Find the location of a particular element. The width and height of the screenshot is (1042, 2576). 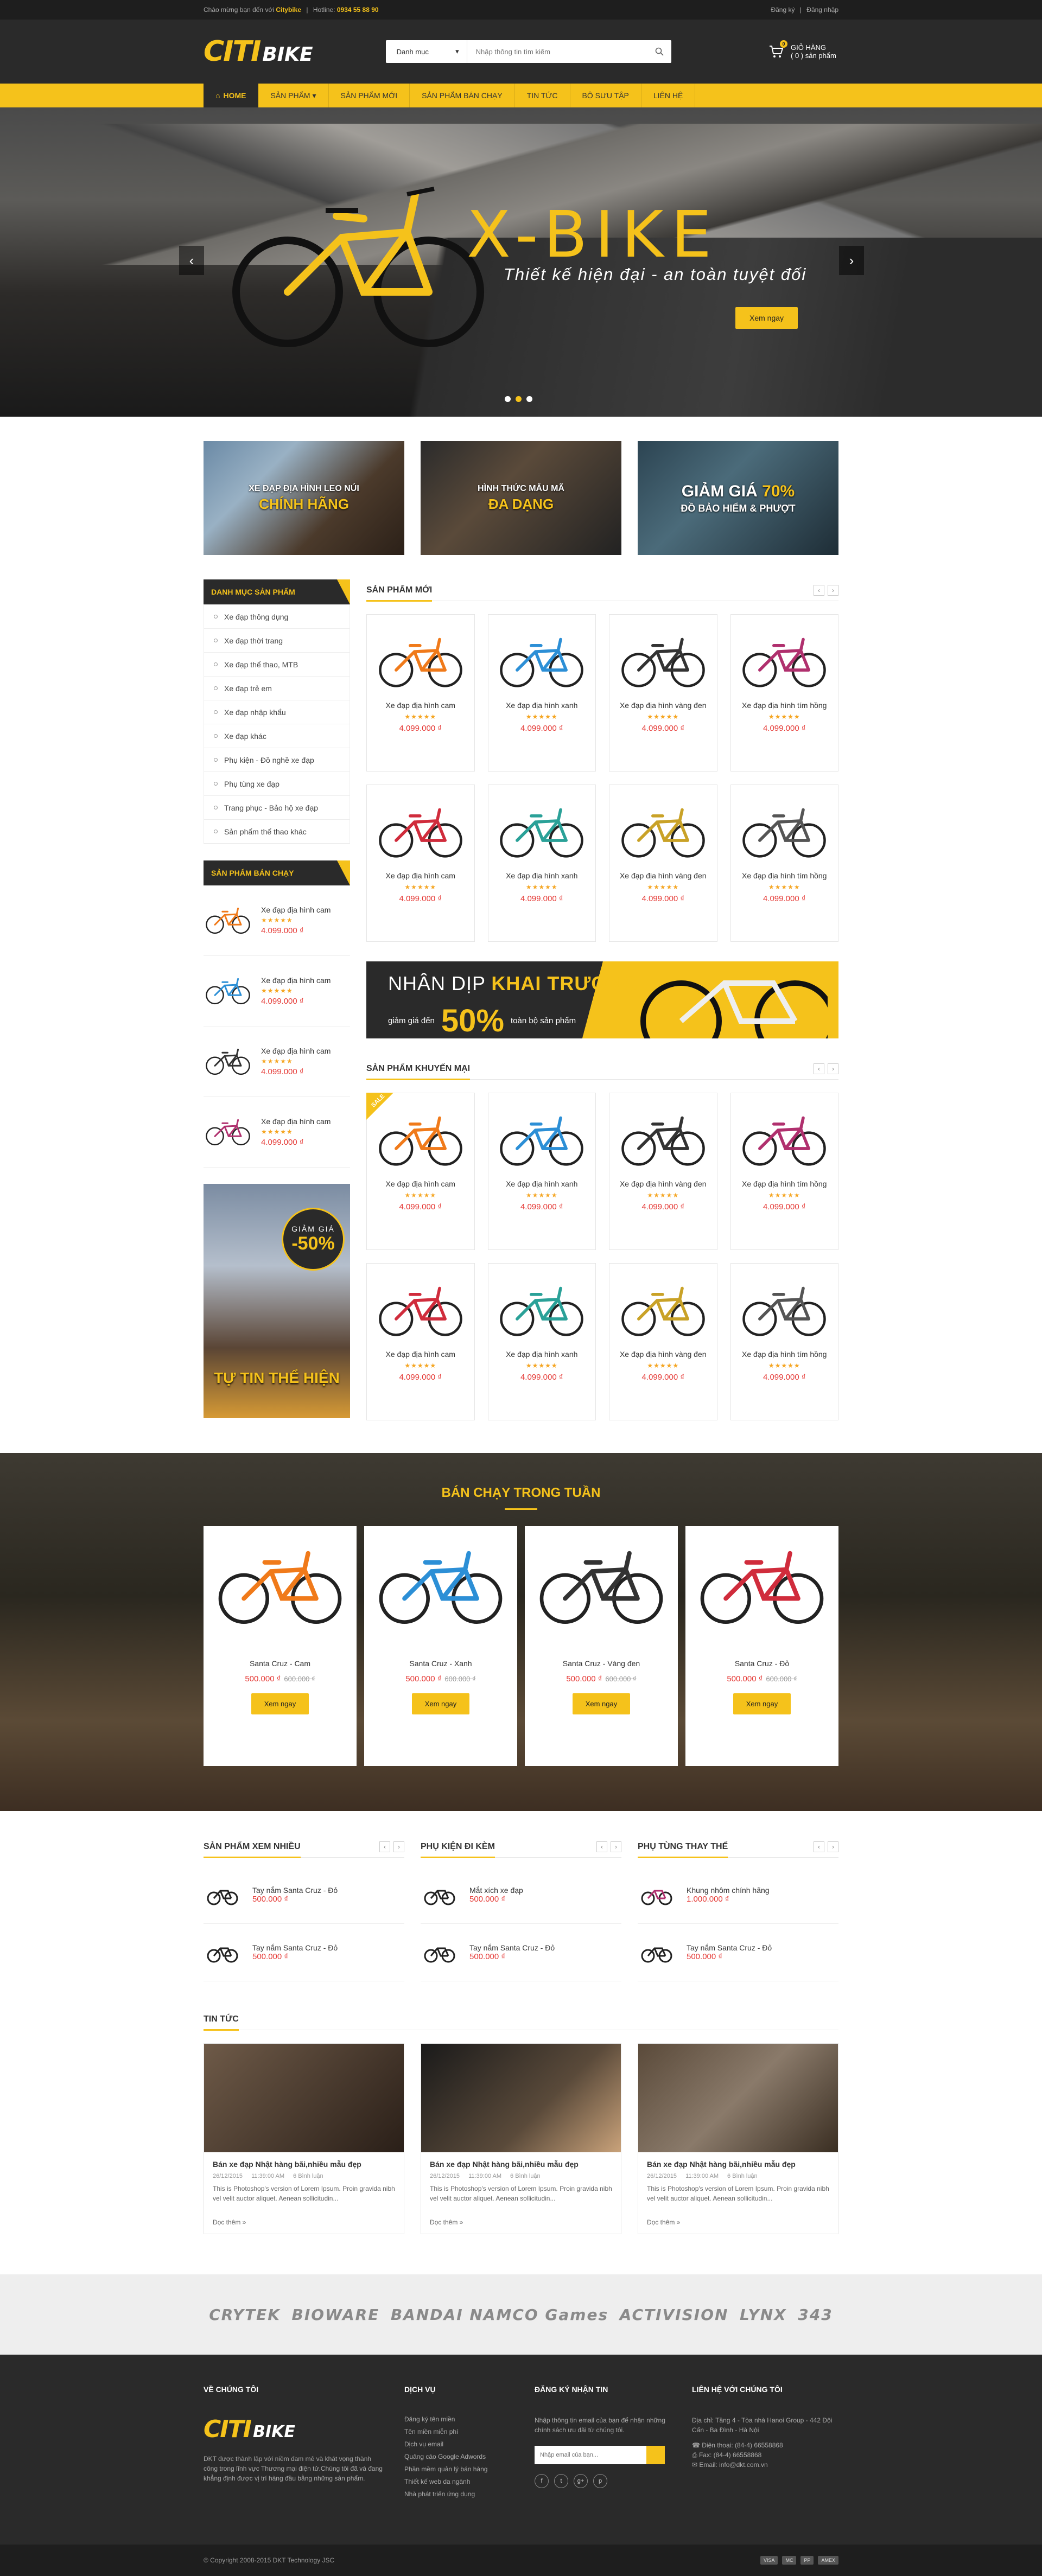

pinterest-icon: p is located at coordinates (600, 2481).